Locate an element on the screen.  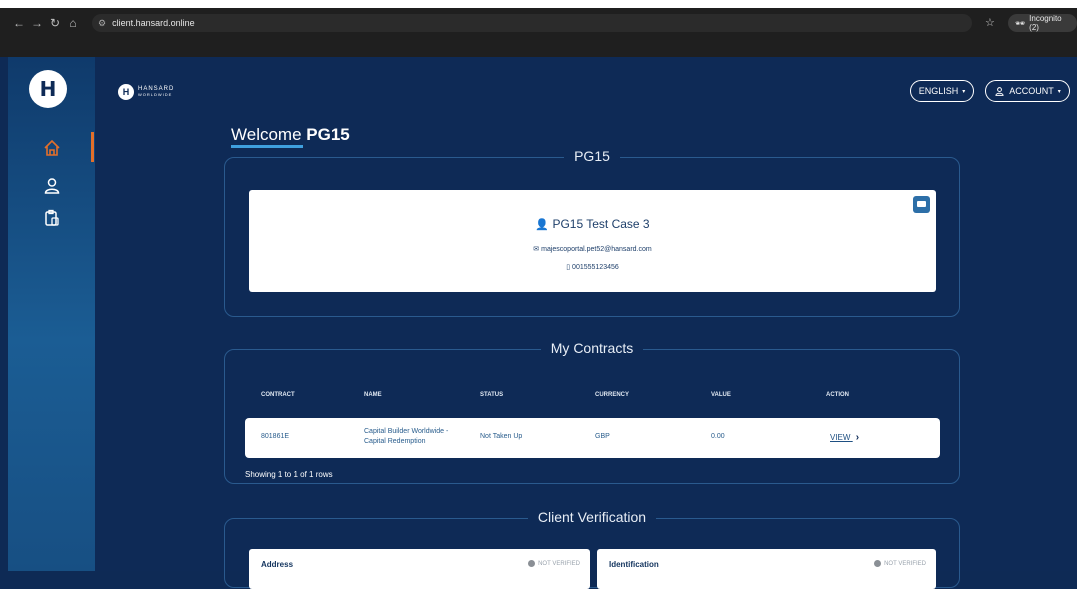
documents-nav-icon is located at coordinates (52, 218).